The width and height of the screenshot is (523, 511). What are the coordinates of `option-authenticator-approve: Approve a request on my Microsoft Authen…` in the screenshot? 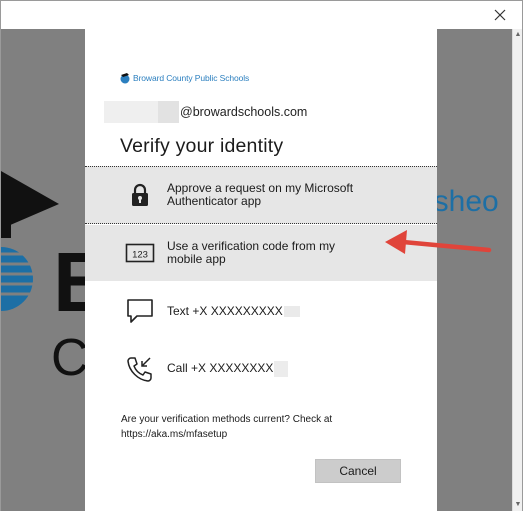 It's located at (261, 195).